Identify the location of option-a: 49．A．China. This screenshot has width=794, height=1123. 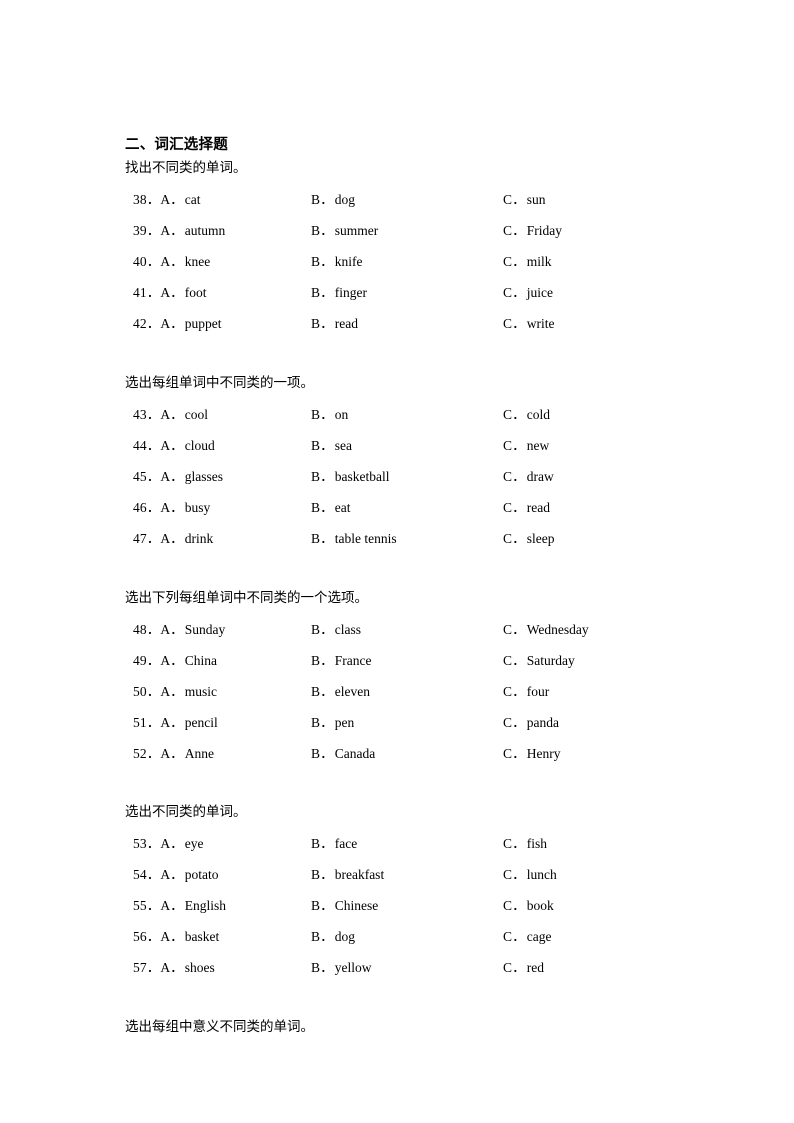
(175, 660).